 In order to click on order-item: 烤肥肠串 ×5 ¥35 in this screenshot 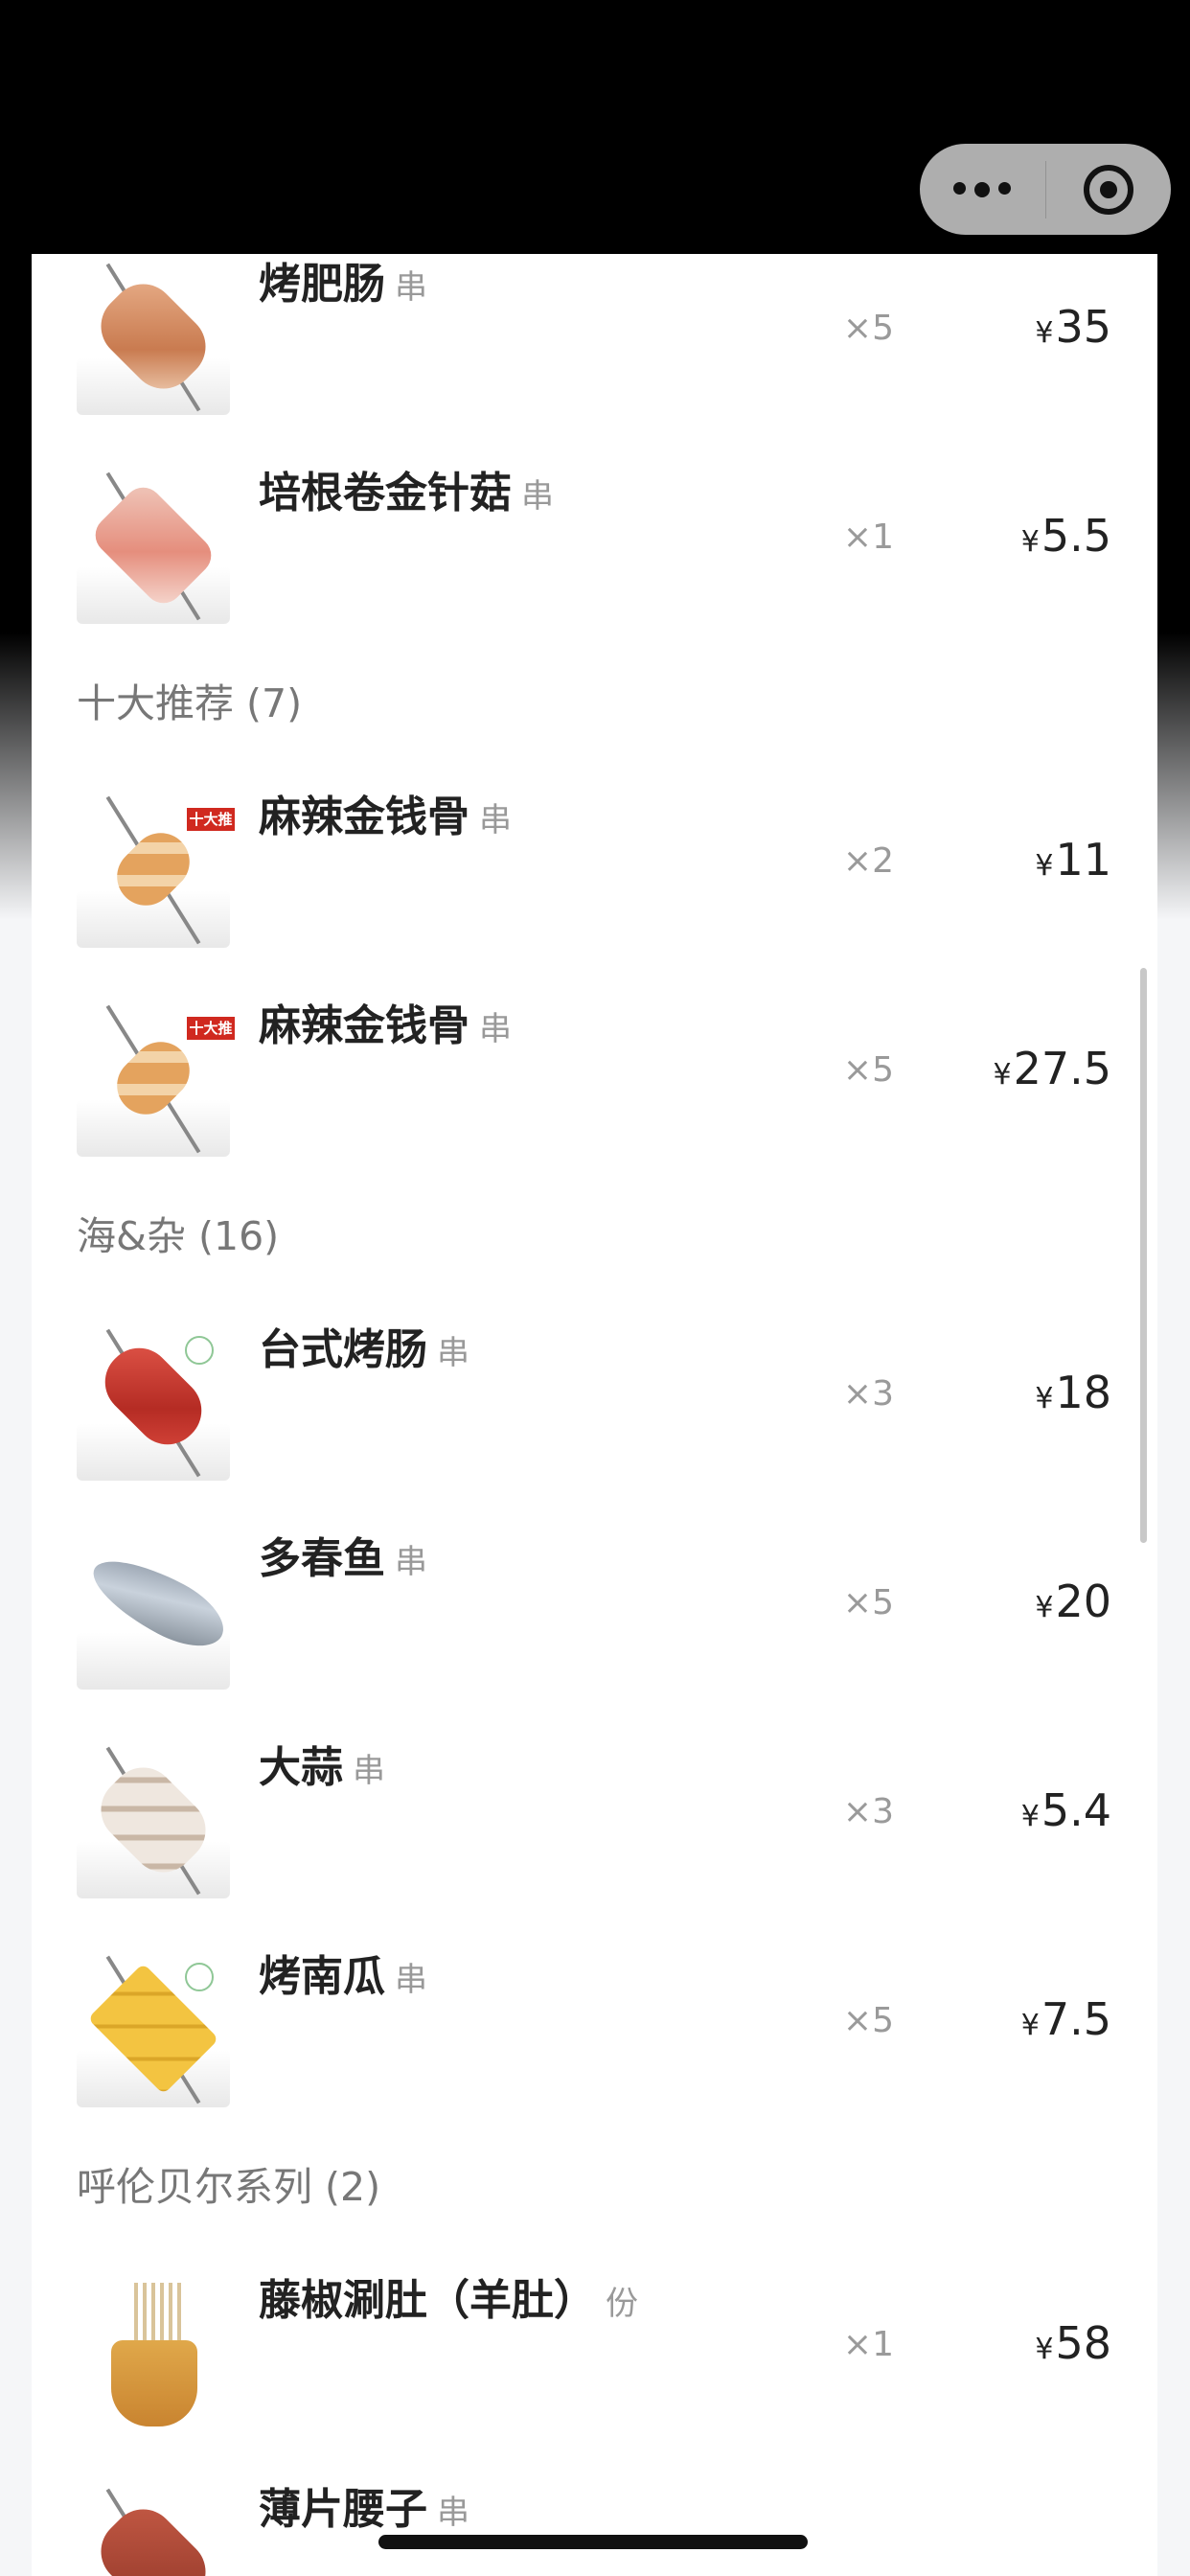, I will do `click(594, 341)`.